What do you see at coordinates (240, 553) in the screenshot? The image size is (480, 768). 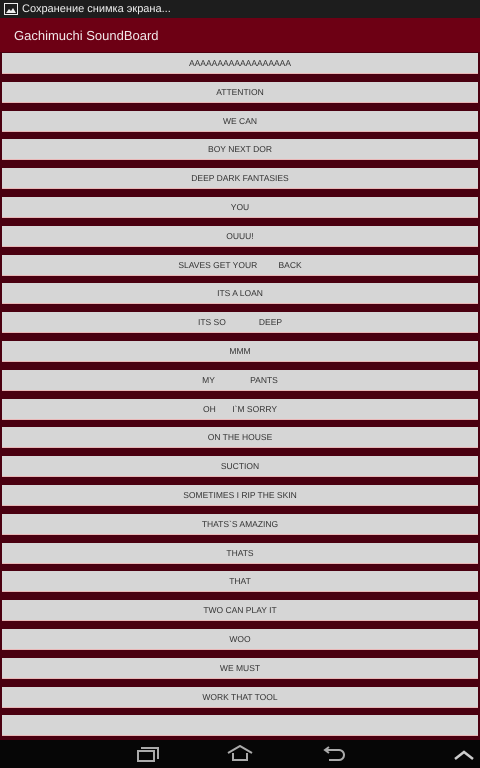 I see `sound-button: THATS` at bounding box center [240, 553].